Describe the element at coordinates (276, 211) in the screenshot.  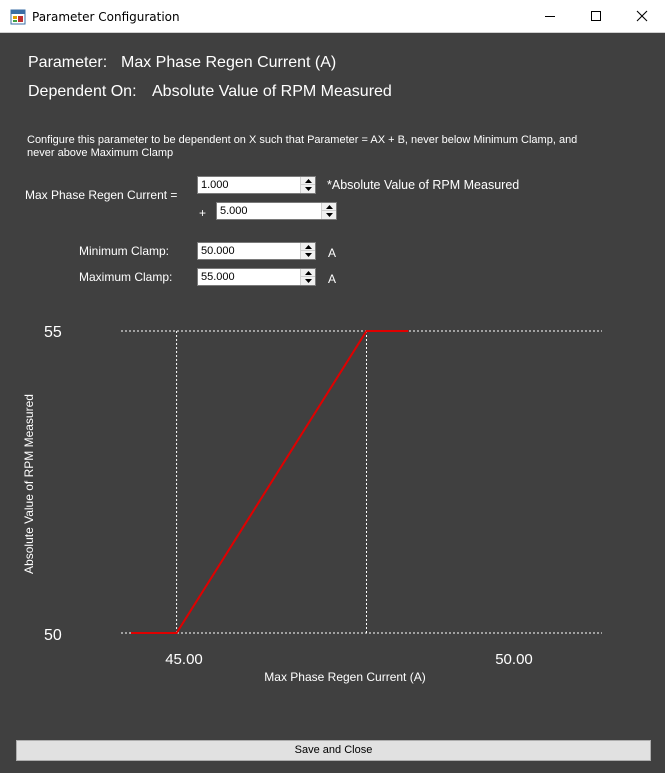
I see `offset-b-stepper: 5.000` at that location.